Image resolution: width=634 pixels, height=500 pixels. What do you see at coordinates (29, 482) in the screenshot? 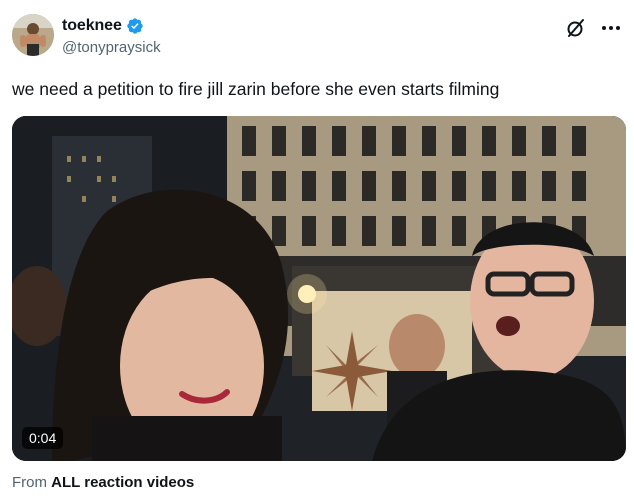
I see `source-prefix: From` at bounding box center [29, 482].